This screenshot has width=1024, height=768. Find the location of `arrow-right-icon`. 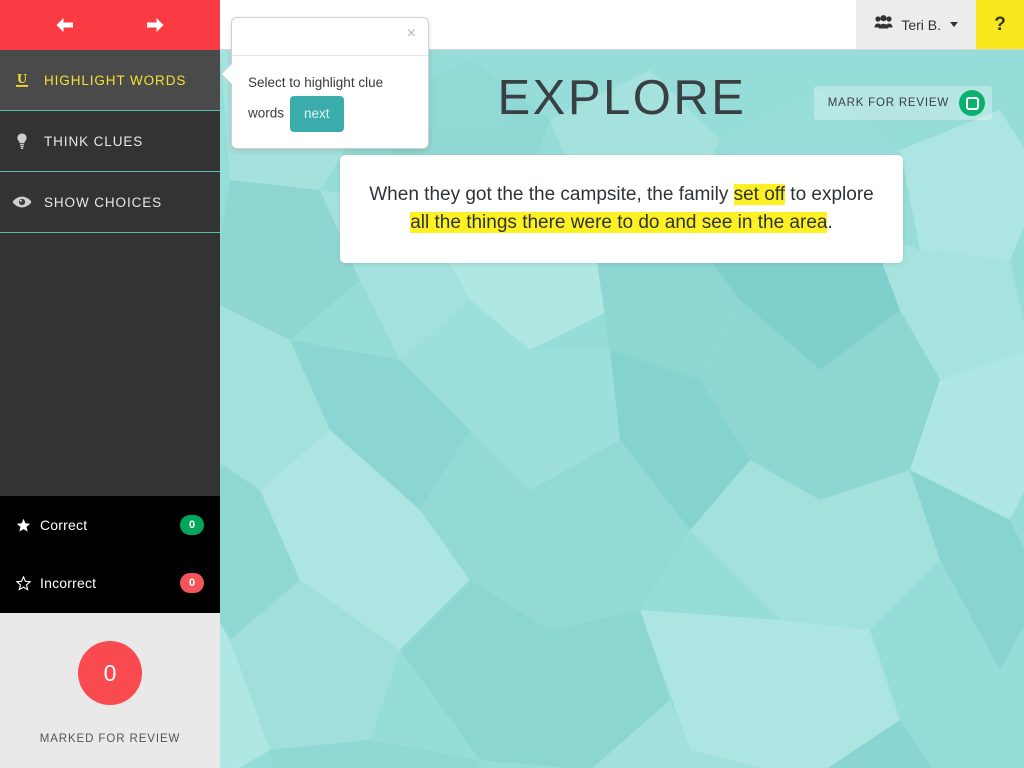

arrow-right-icon is located at coordinates (155, 25).